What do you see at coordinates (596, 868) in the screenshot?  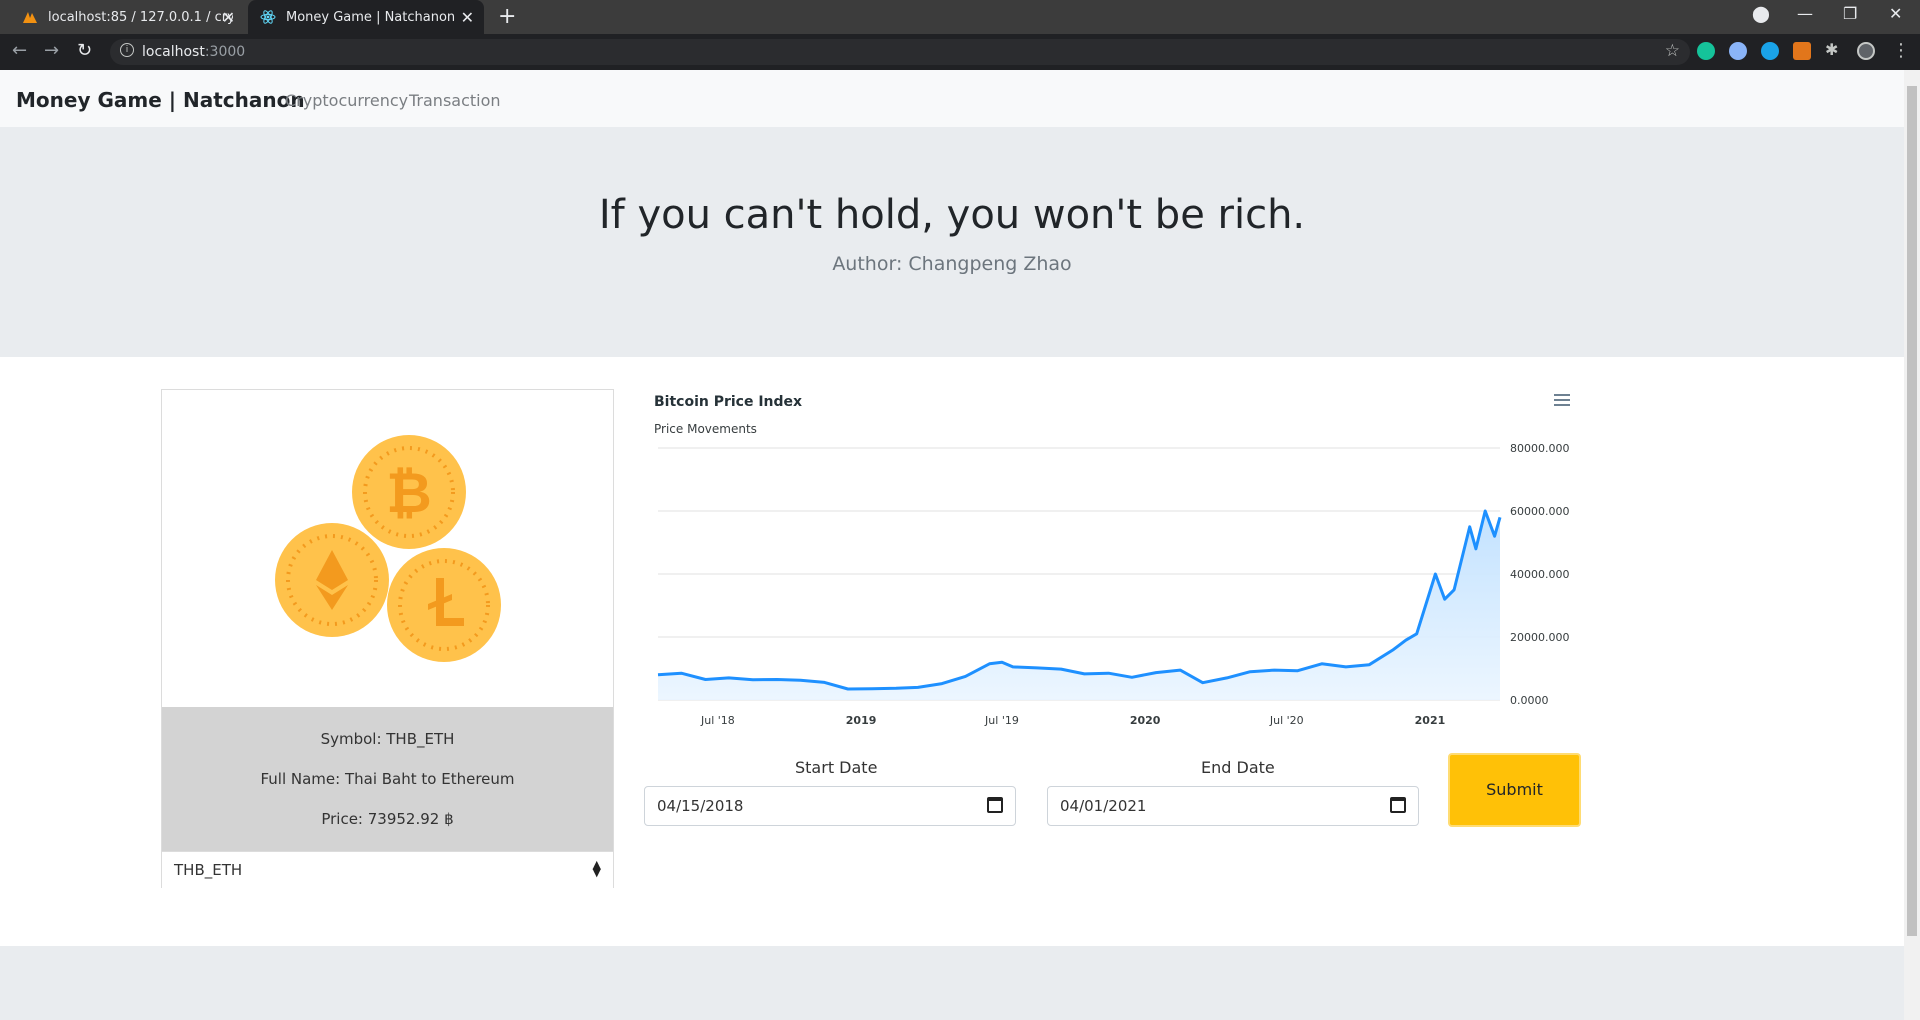 I see `select-arrows-icon: ▲ ▼` at bounding box center [596, 868].